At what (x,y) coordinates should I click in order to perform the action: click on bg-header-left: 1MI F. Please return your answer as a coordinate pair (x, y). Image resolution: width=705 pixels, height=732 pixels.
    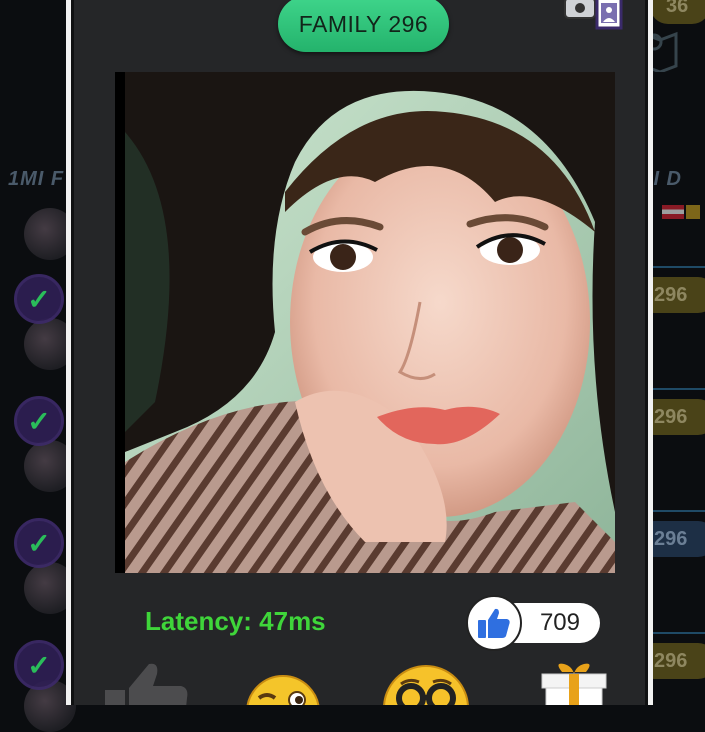
    Looking at the image, I should click on (36, 179).